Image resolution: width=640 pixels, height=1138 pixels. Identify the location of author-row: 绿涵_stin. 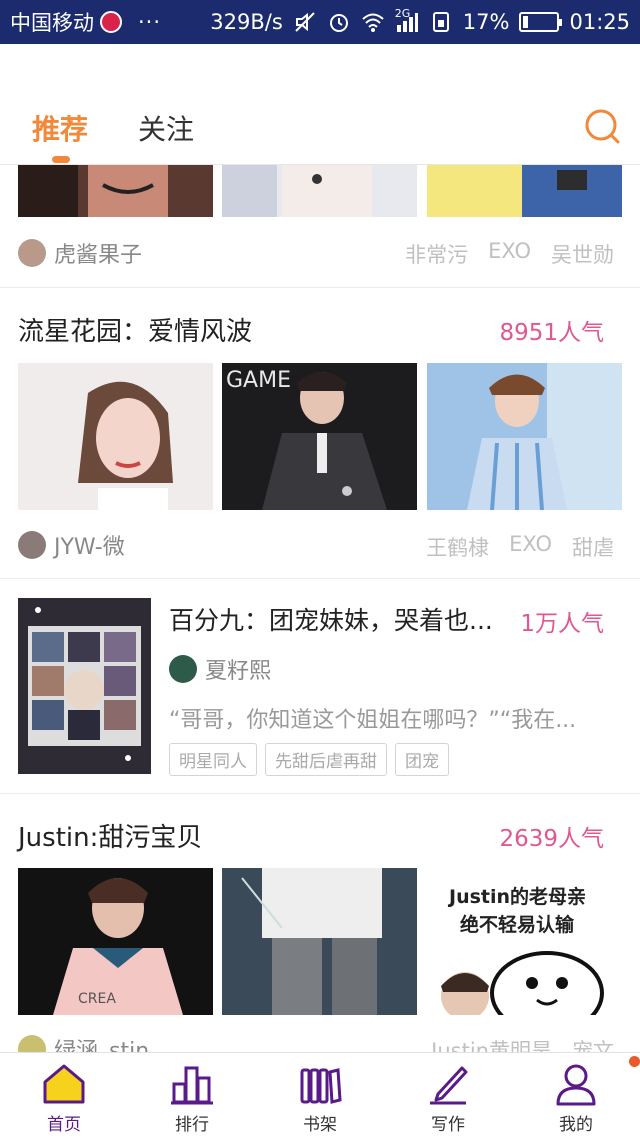
(83, 1042).